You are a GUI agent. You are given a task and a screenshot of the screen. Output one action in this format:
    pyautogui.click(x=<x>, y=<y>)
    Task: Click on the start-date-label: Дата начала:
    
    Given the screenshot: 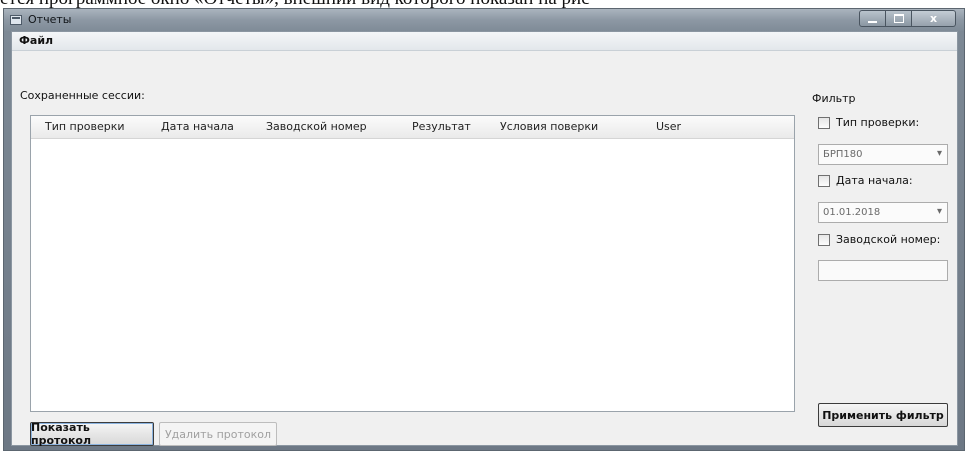 What is the action you would take?
    pyautogui.click(x=874, y=180)
    